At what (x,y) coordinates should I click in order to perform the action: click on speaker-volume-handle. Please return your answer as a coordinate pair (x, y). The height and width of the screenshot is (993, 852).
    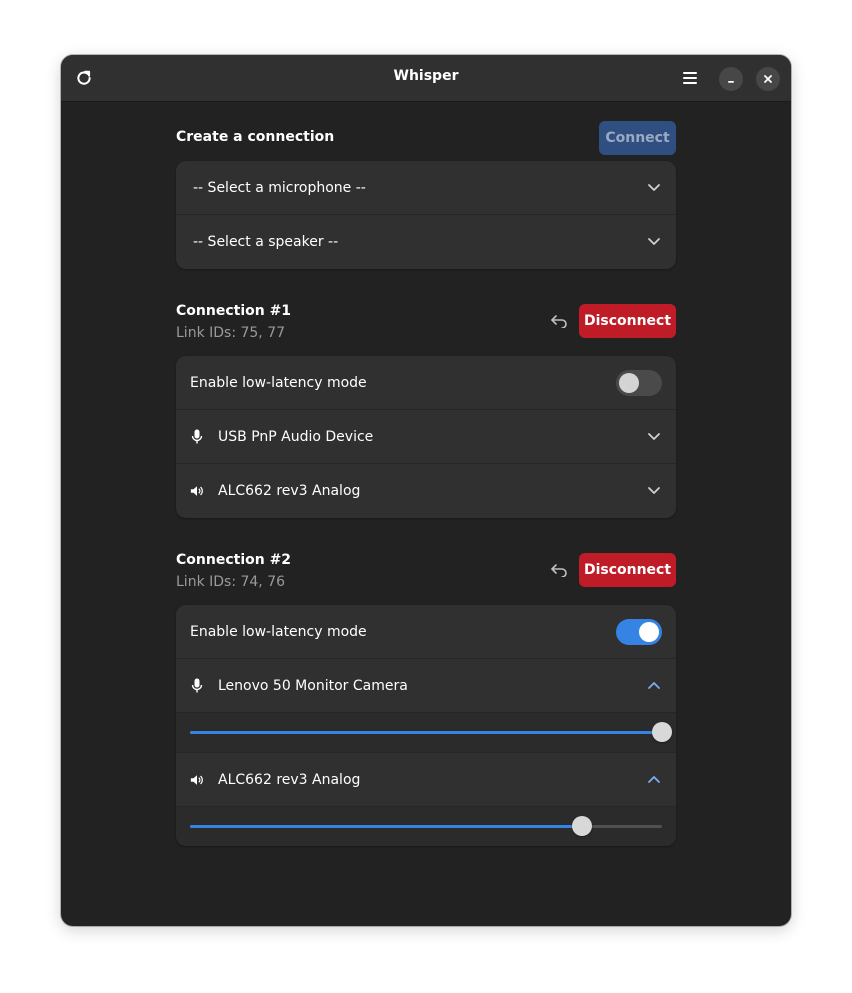
    Looking at the image, I should click on (581, 826).